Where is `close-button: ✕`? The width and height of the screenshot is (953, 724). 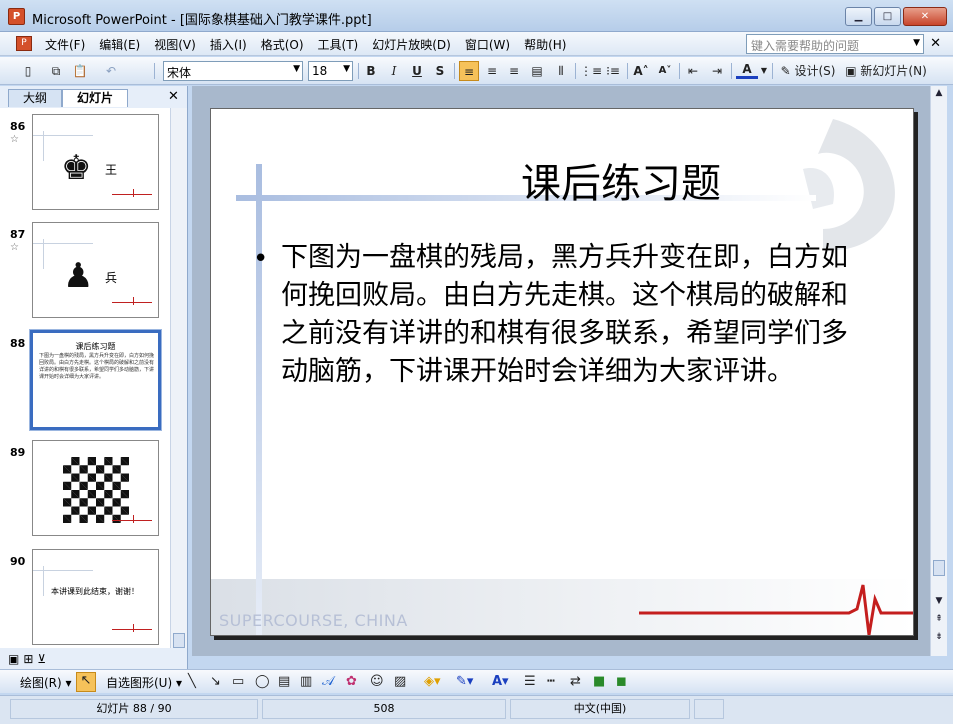
close-button: ✕ is located at coordinates (925, 16).